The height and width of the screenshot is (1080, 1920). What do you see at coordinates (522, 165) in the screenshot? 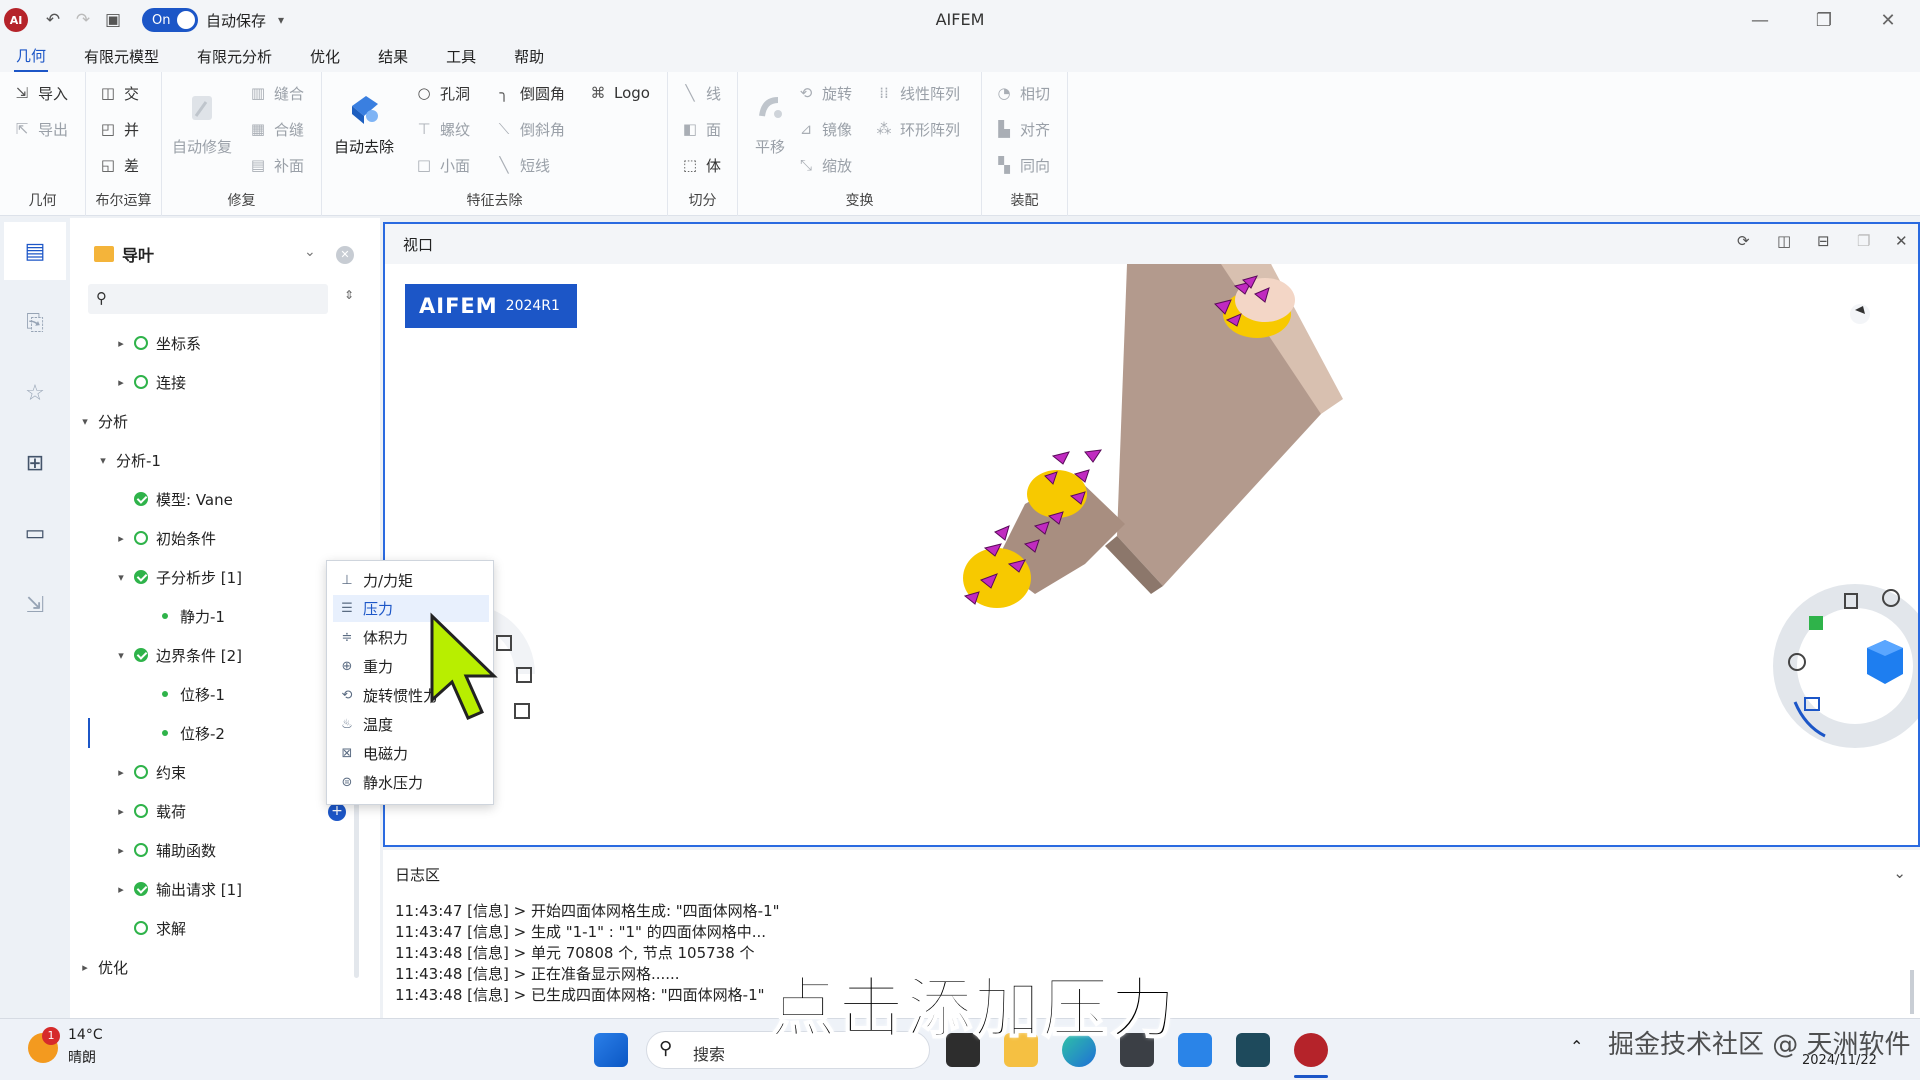
I see `short-edge-button: ╲ 短线` at bounding box center [522, 165].